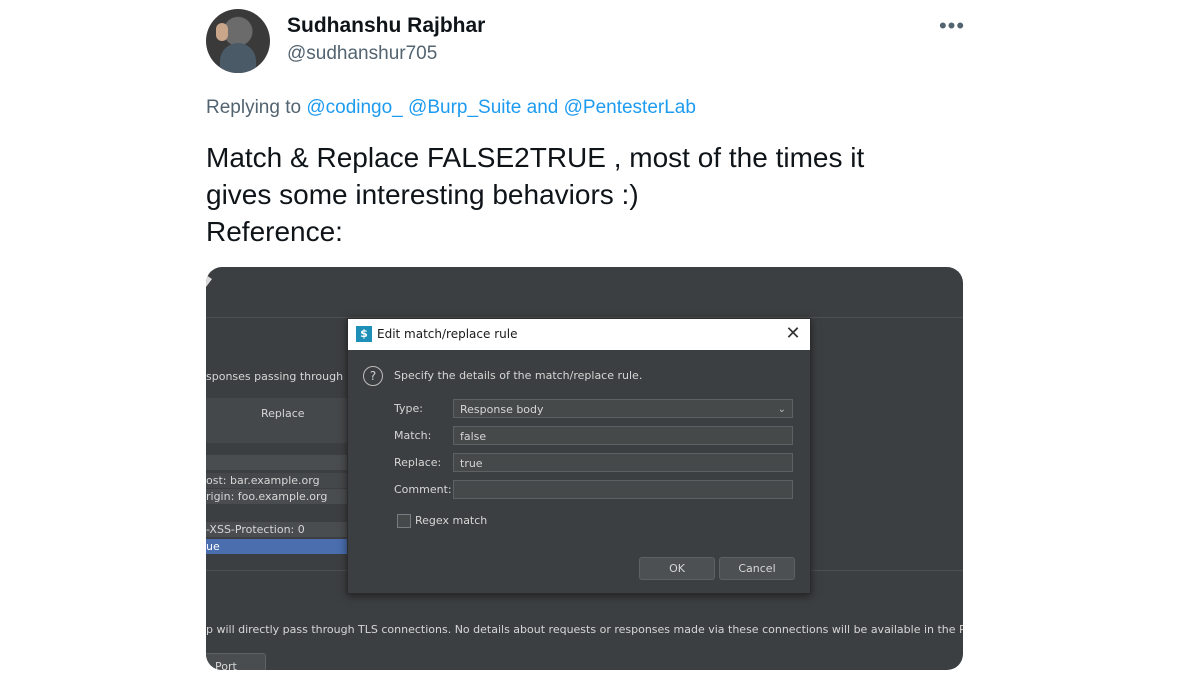 The image size is (1200, 675). Describe the element at coordinates (373, 376) in the screenshot. I see `help-icon: ?` at that location.